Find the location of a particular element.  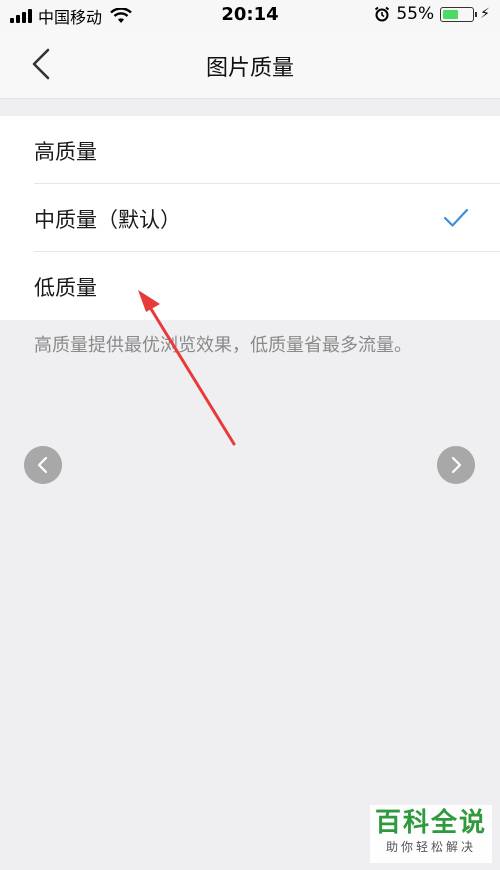

nav-bar: 图片质量 is located at coordinates (250, 64).